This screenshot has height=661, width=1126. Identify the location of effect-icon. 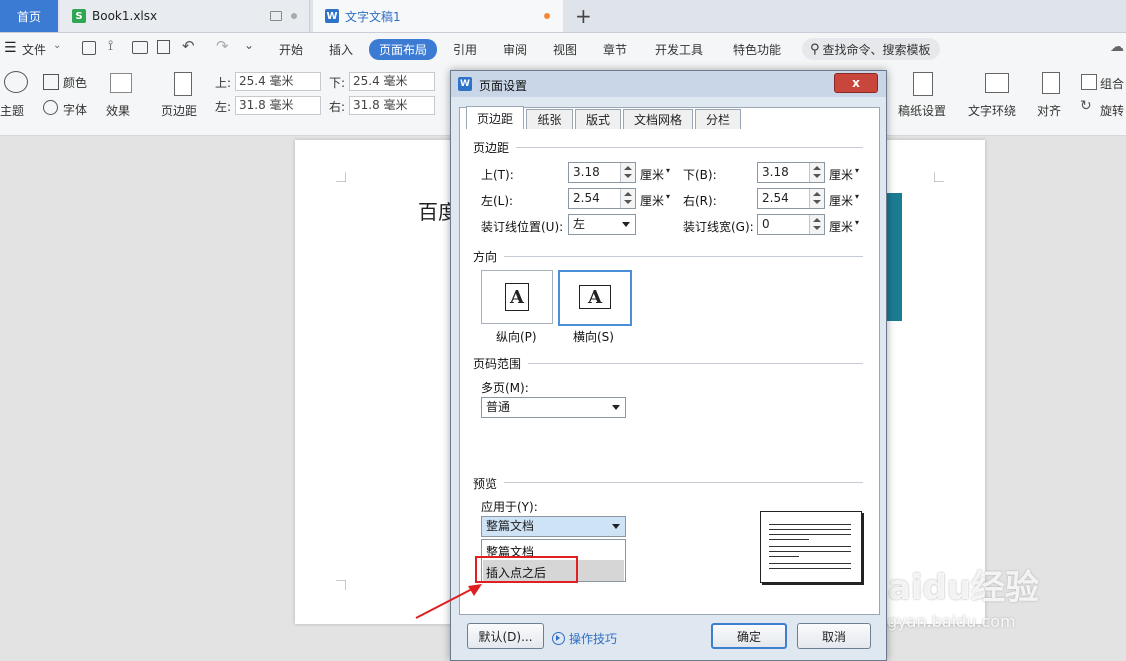
(121, 83).